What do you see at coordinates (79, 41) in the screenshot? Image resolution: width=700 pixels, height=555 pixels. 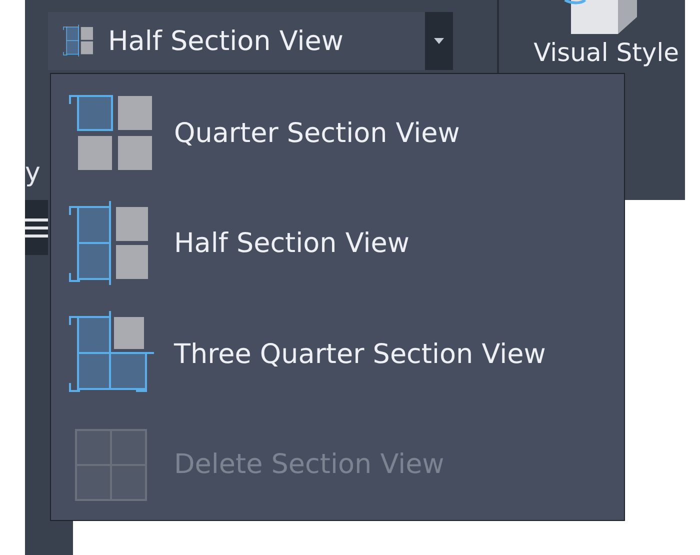 I see `section-view-icon` at bounding box center [79, 41].